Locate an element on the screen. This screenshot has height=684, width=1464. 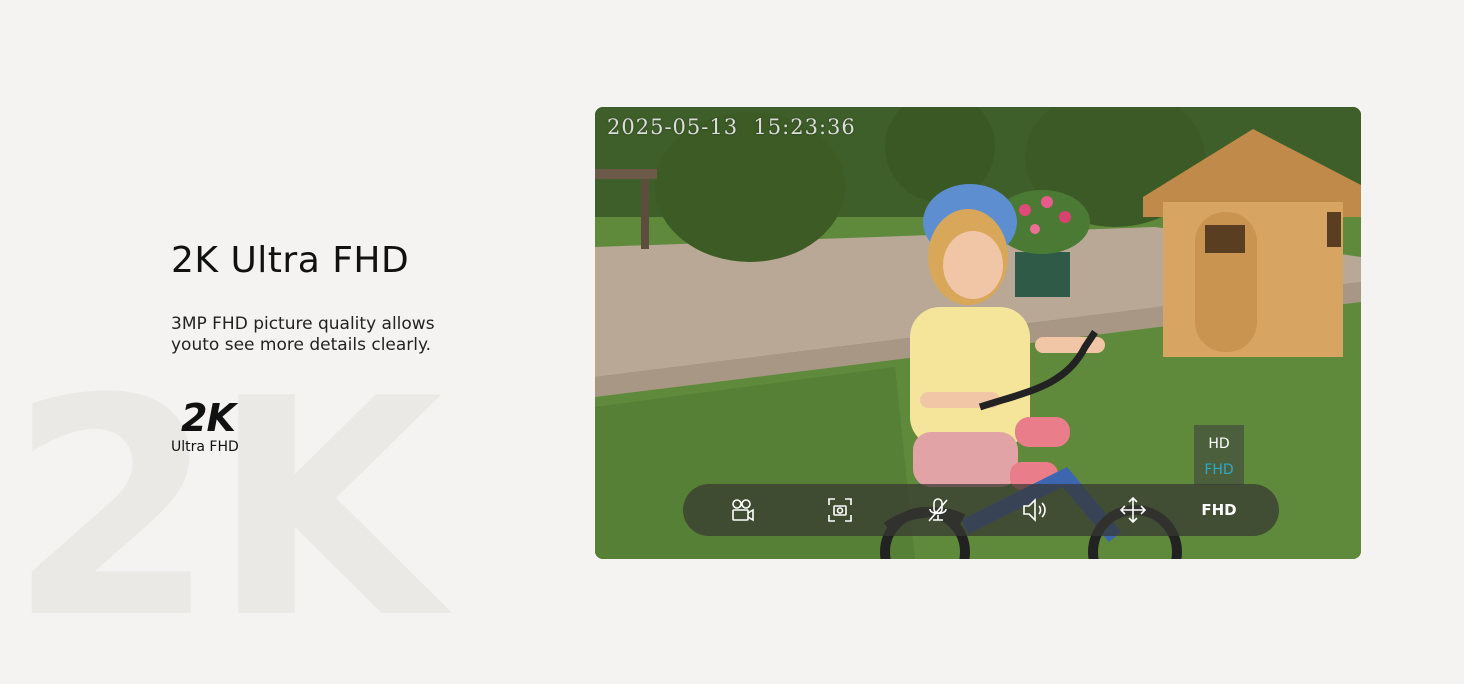
speaker-toggle-button is located at coordinates (1034, 510).